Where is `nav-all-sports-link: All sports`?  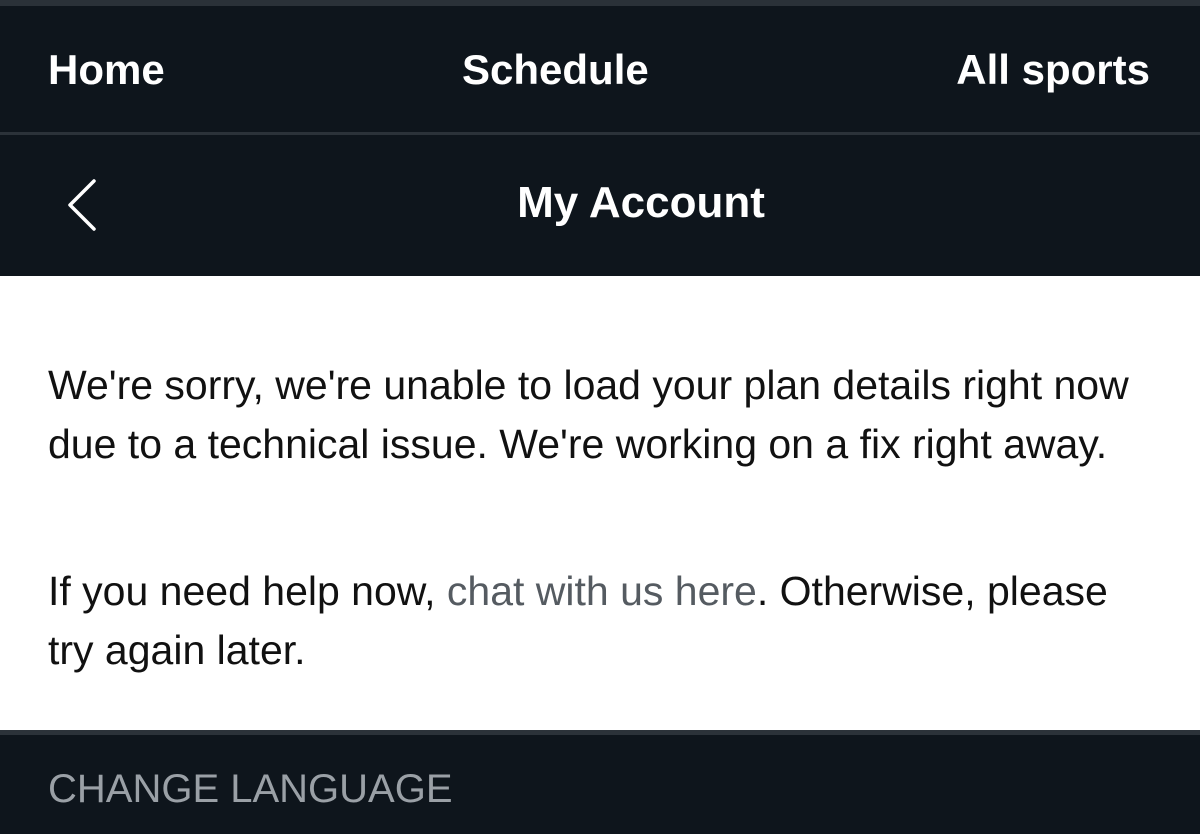 nav-all-sports-link: All sports is located at coordinates (1053, 70).